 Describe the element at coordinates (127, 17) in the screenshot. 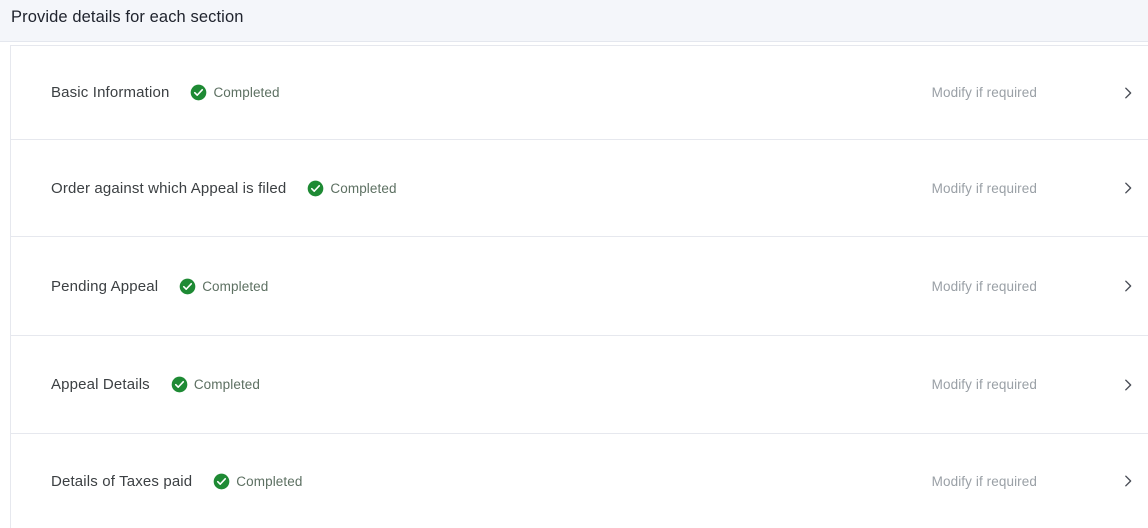

I see `page-title: Provide details for each section` at that location.